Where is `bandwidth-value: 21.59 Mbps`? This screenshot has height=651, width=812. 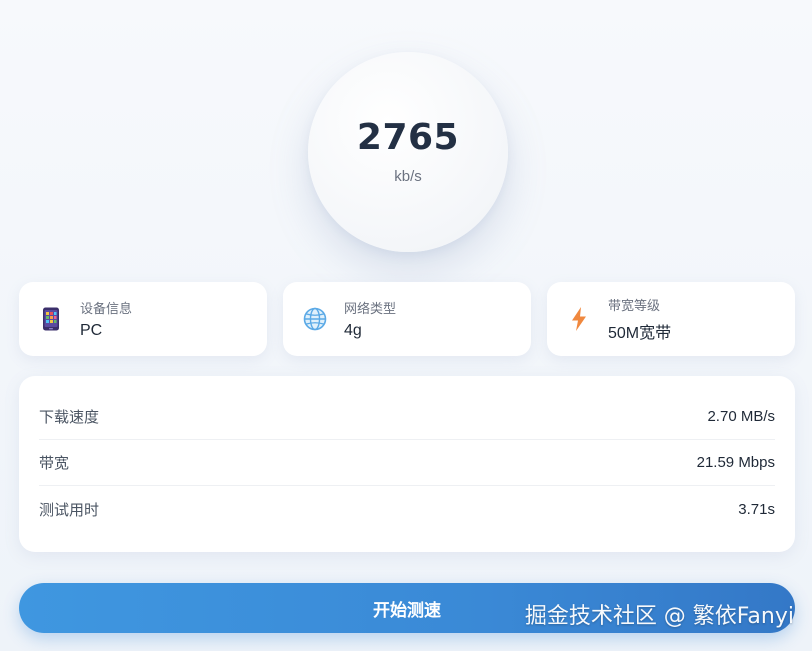 bandwidth-value: 21.59 Mbps is located at coordinates (735, 462).